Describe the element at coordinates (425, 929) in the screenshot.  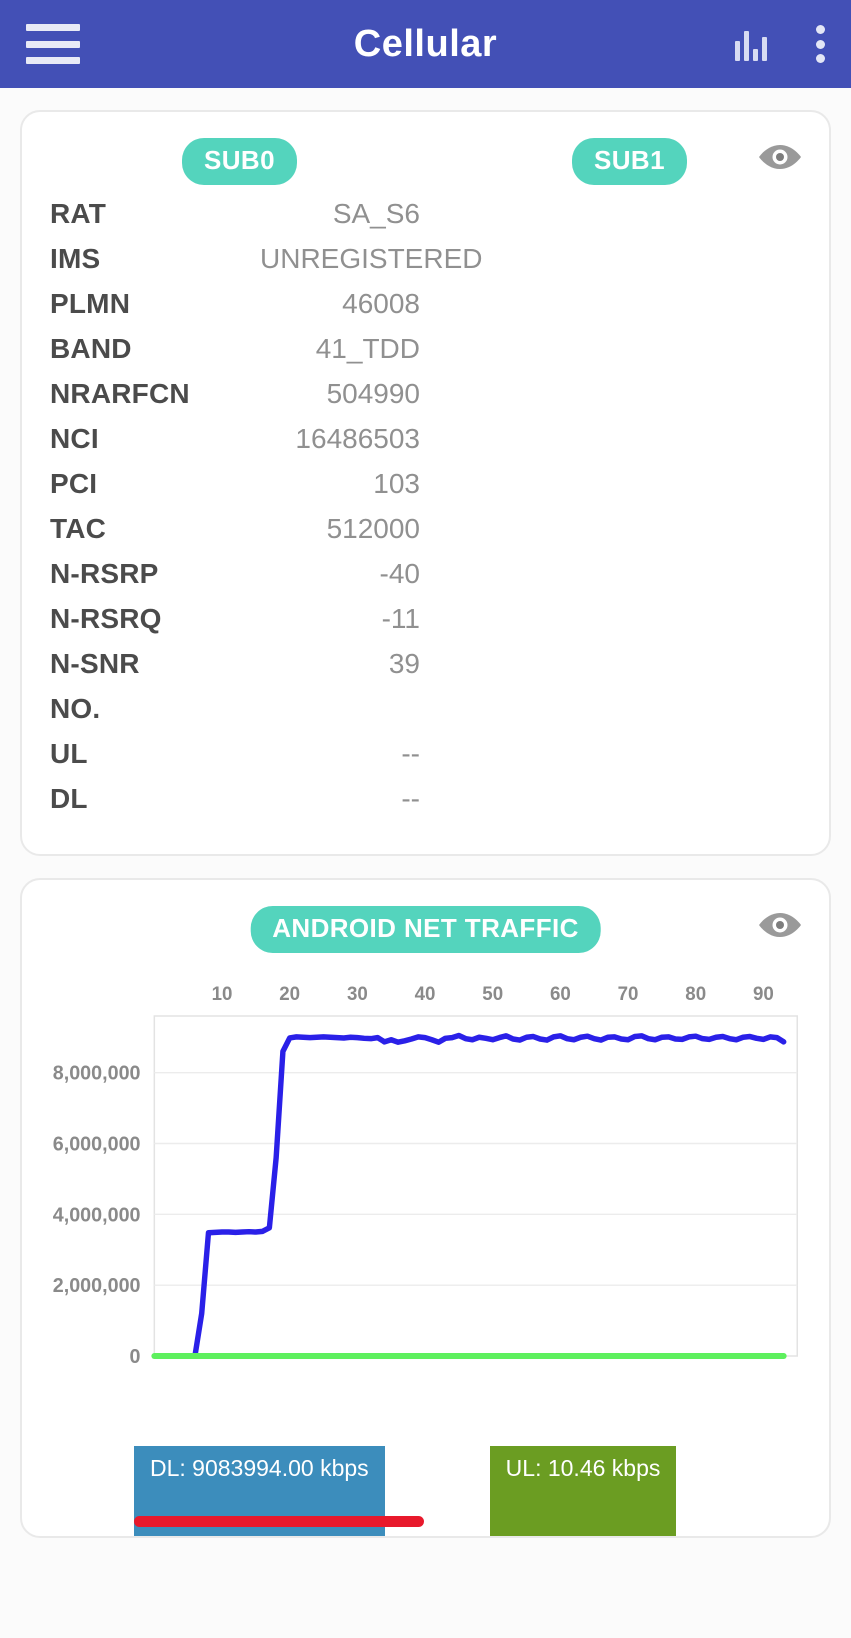
I see `traffic-title-badge: ANDROID NET TRAFFIC` at that location.